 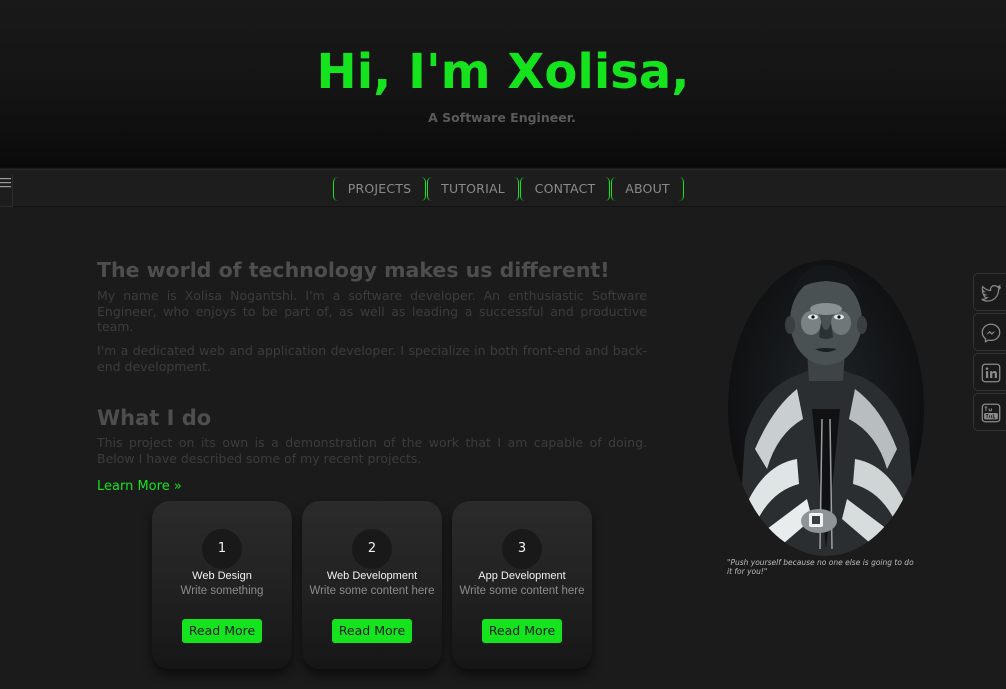 I want to click on linkedin-icon, so click(x=991, y=373).